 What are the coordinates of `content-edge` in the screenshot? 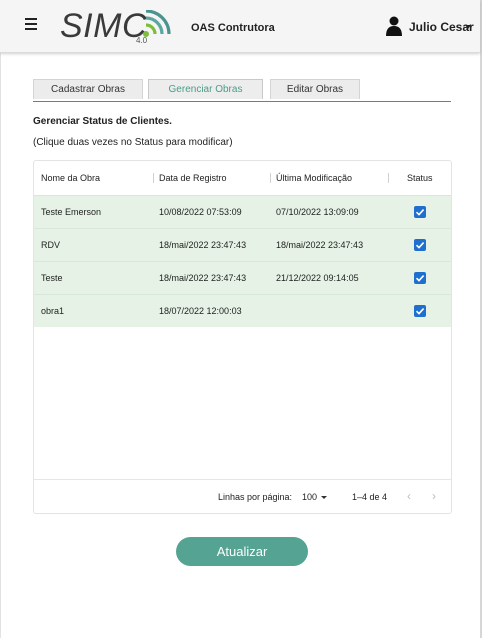 It's located at (0, 345).